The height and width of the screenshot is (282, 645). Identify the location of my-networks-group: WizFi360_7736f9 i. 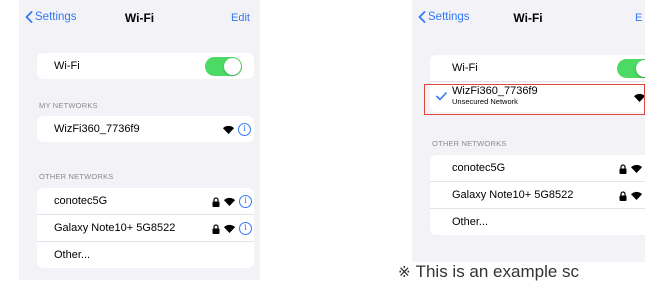
(145, 129).